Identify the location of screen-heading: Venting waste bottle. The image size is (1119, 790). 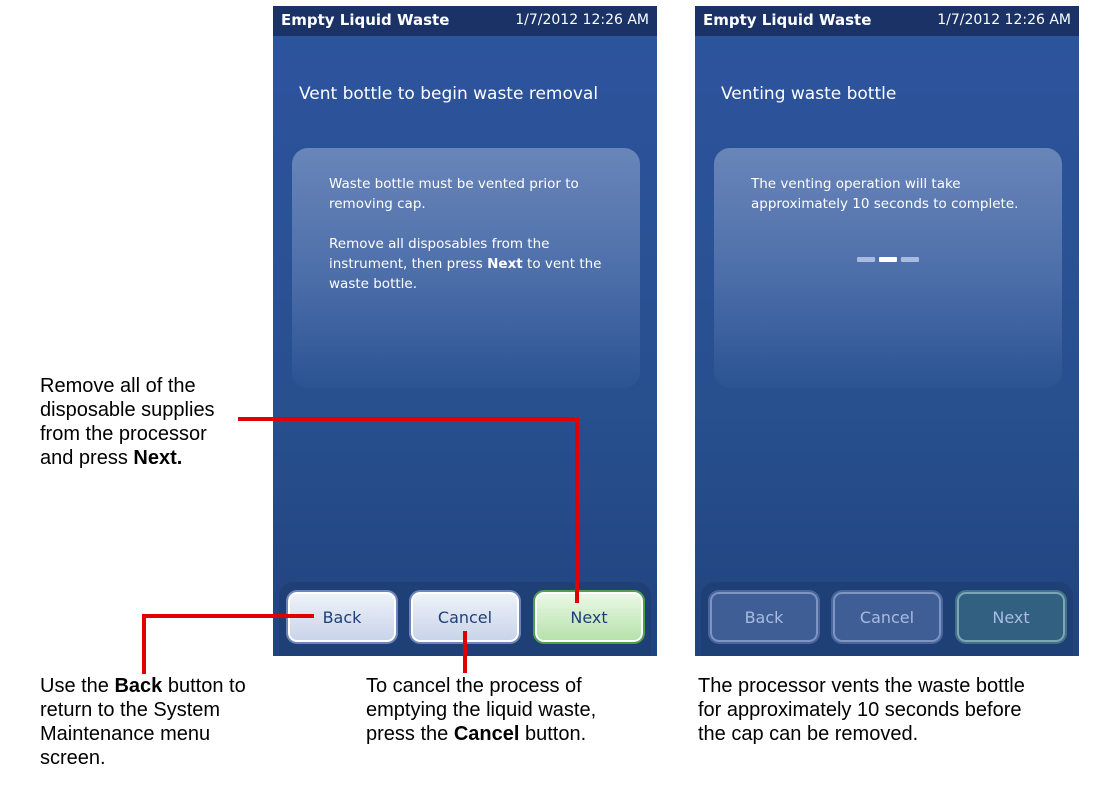
(809, 94).